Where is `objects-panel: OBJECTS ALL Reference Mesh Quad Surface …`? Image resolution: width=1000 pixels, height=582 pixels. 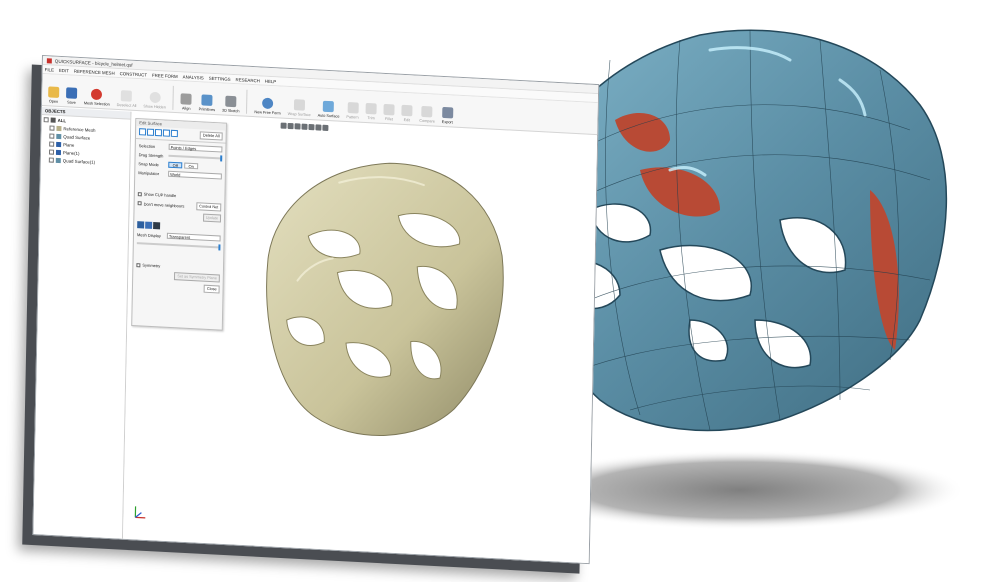
objects-panel: OBJECTS ALL Reference Mesh Quad Surface … is located at coordinates (82, 323).